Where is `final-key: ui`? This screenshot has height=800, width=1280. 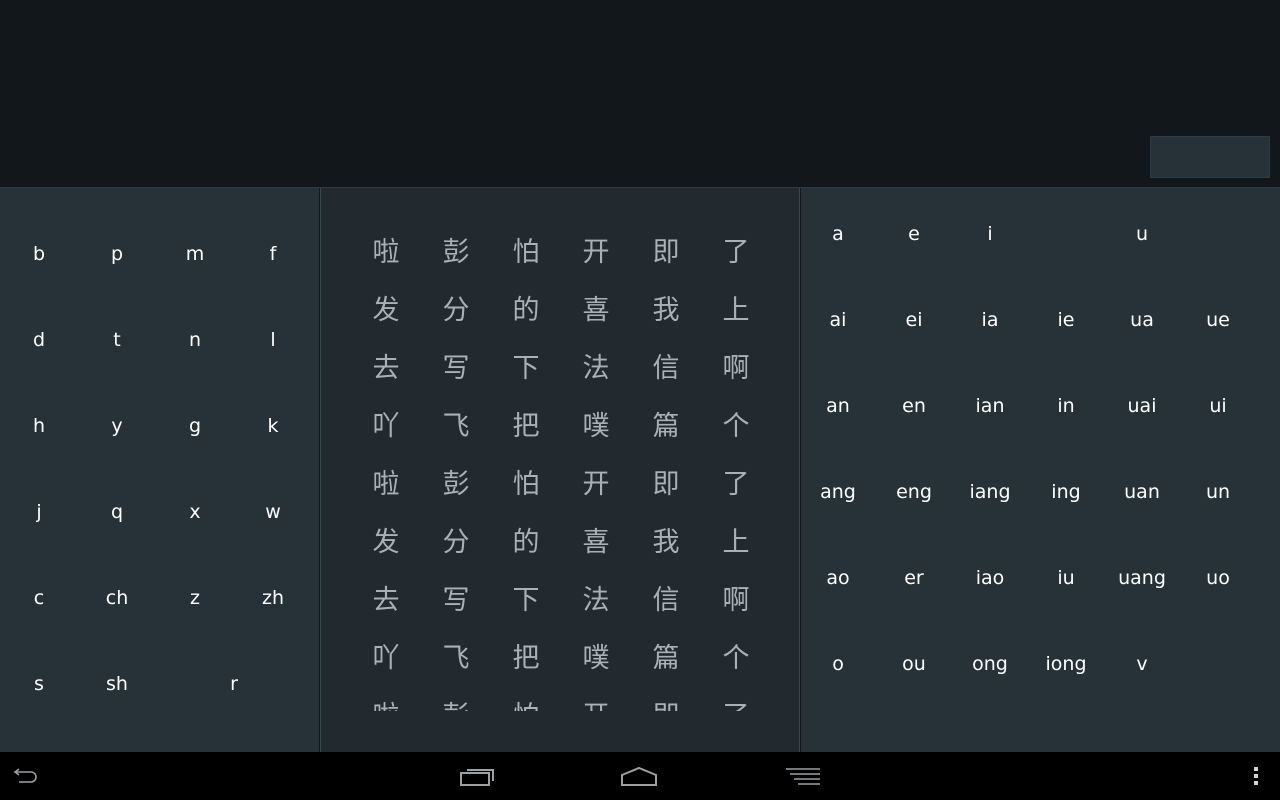 final-key: ui is located at coordinates (1217, 406).